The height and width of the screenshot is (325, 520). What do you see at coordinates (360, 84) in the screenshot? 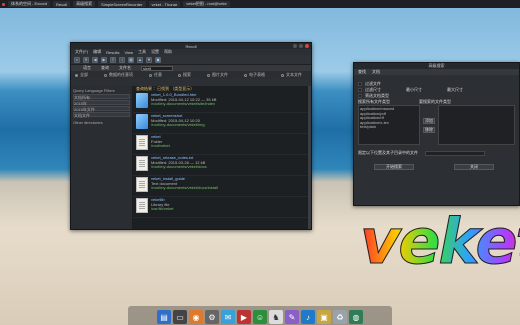
I see `filter-checkbox` at bounding box center [360, 84].